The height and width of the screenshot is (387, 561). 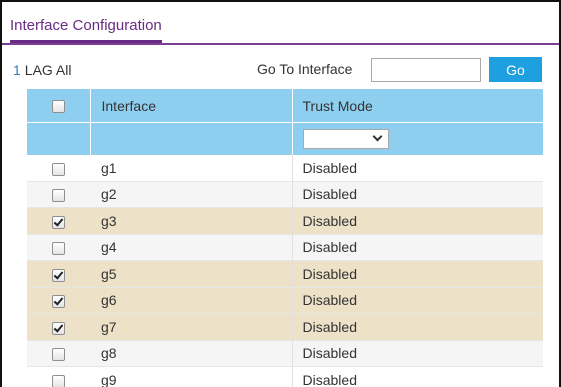 I want to click on filter-cell-interface, so click(x=191, y=138).